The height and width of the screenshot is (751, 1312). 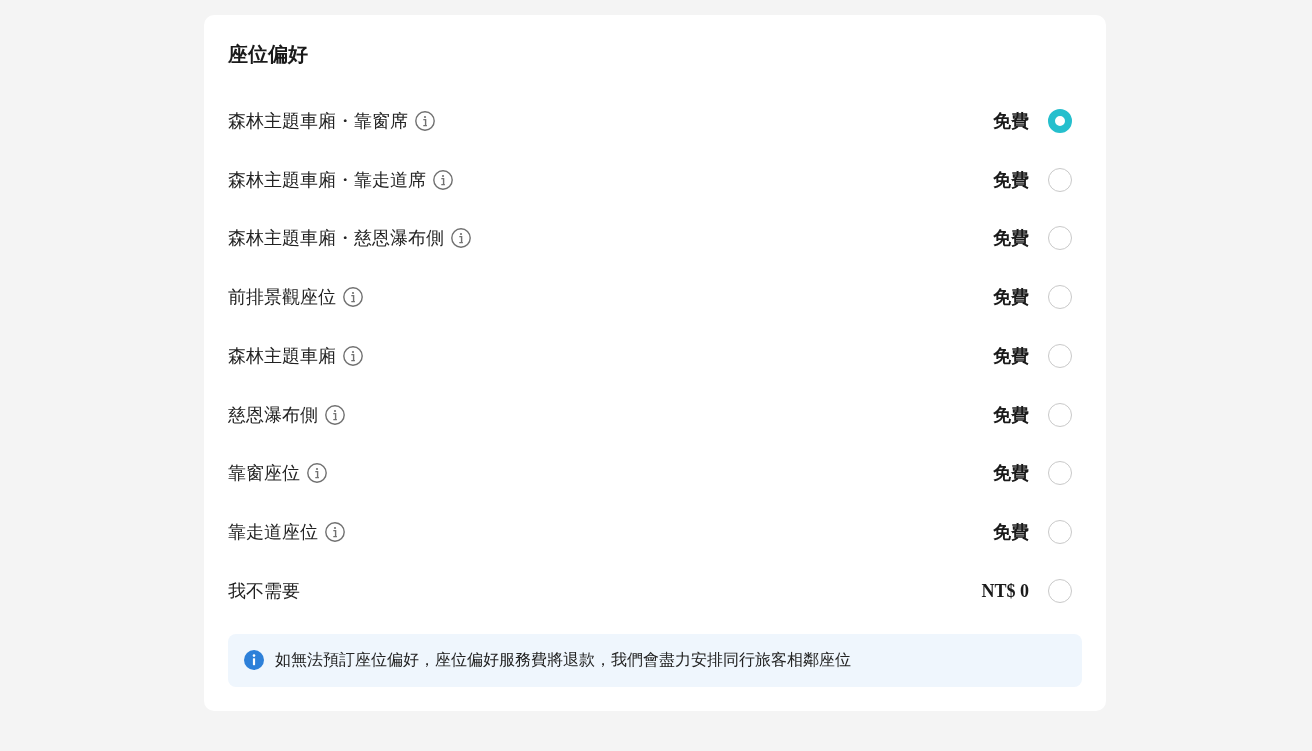 What do you see at coordinates (268, 54) in the screenshot?
I see `section-title: 座位偏好` at bounding box center [268, 54].